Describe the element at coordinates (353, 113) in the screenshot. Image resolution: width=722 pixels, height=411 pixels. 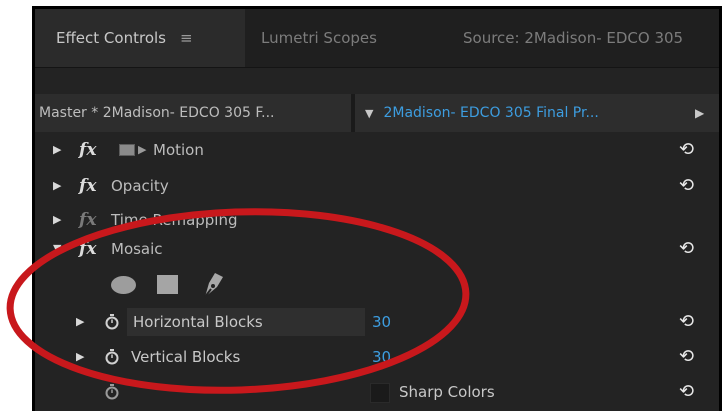
I see `clip-divider` at that location.